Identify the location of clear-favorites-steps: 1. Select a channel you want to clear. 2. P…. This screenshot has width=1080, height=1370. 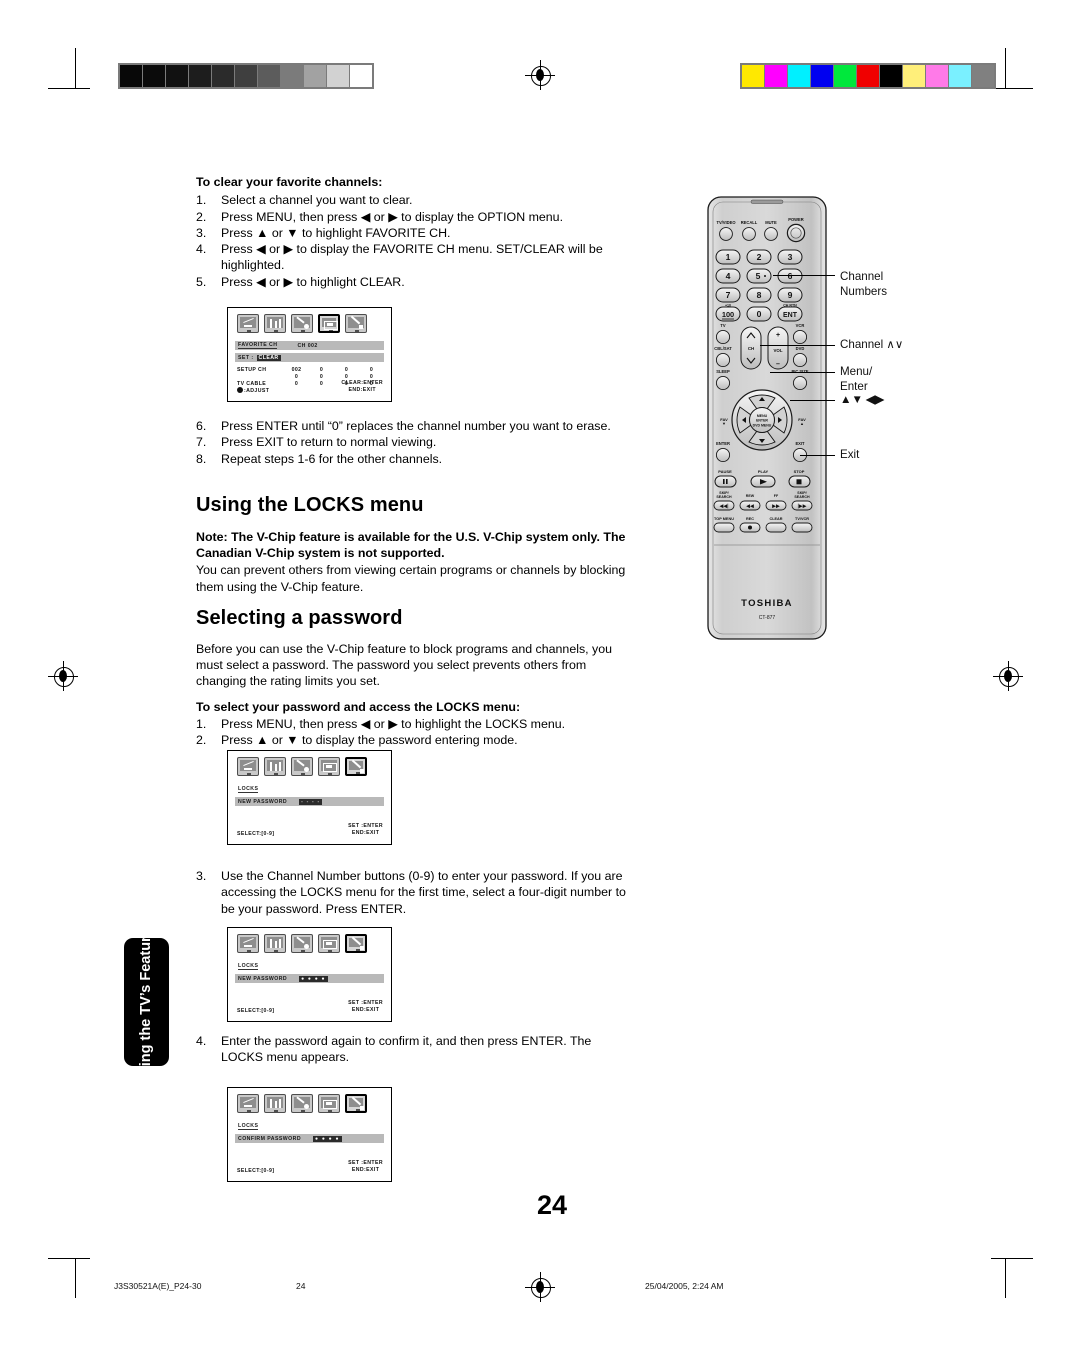
(411, 241).